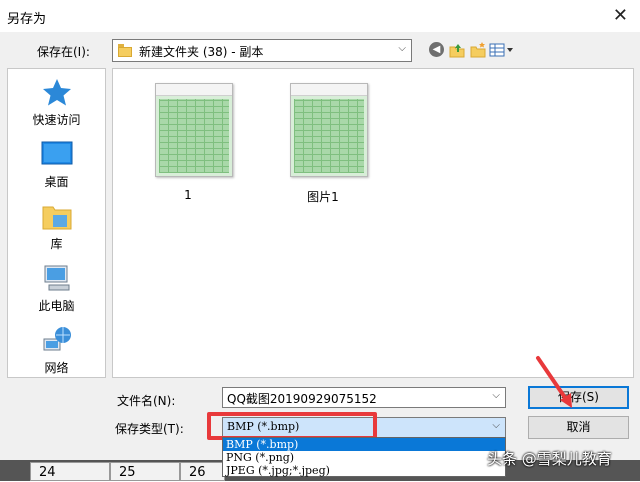  I want to click on file-name: 1, so click(188, 195).